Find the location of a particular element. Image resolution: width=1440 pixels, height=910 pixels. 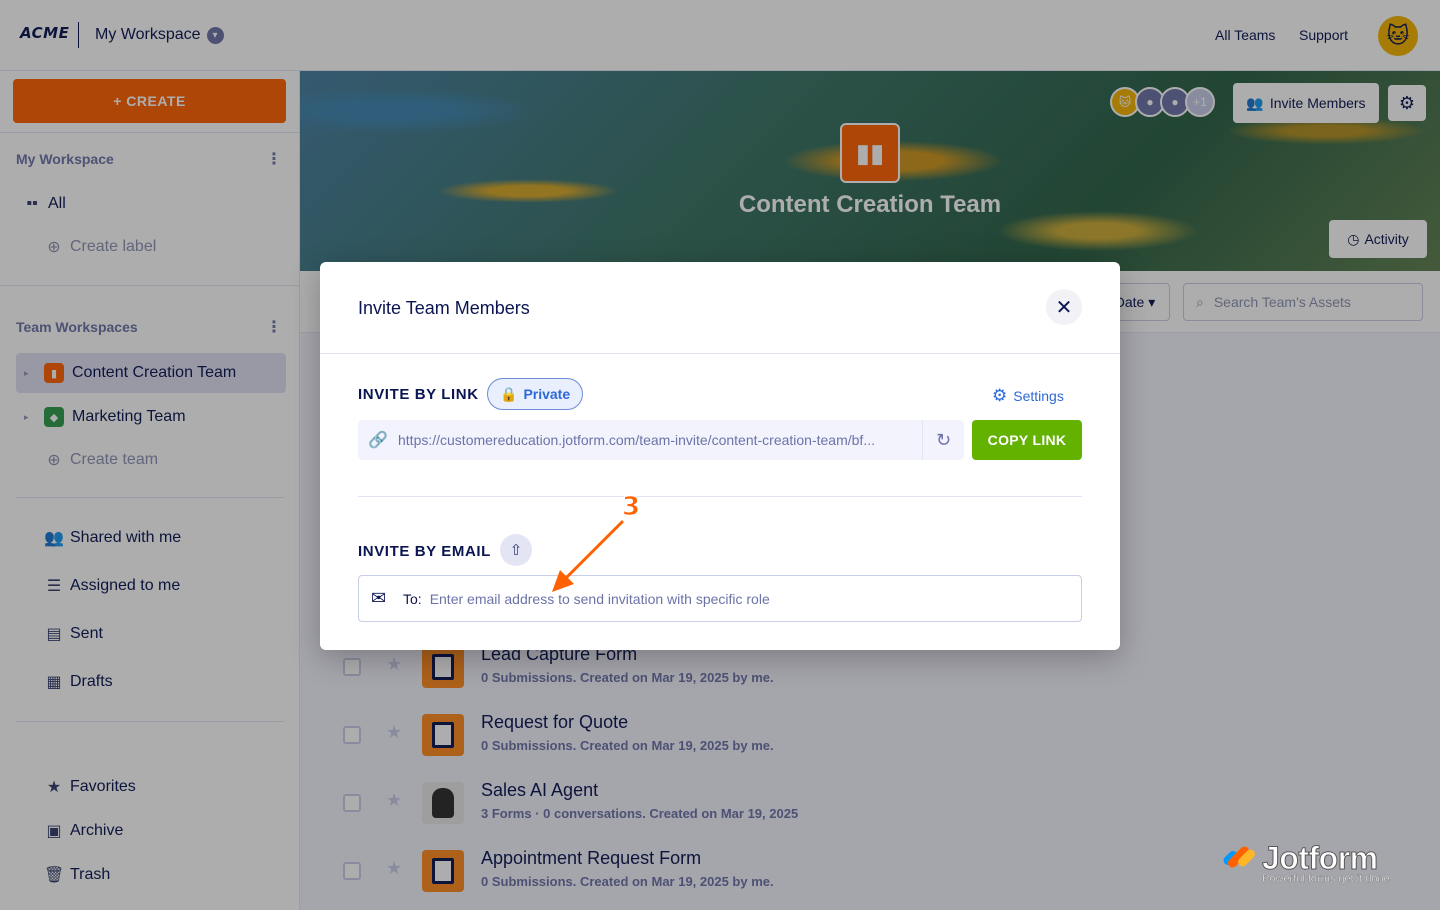

watermark-brand: Jotform is located at coordinates (1320, 858).